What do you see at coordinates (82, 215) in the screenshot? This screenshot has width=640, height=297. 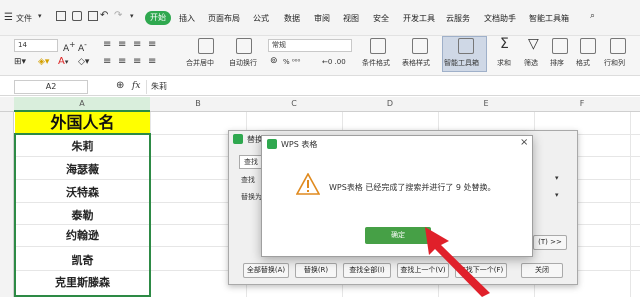 I see `selection-border` at bounding box center [82, 215].